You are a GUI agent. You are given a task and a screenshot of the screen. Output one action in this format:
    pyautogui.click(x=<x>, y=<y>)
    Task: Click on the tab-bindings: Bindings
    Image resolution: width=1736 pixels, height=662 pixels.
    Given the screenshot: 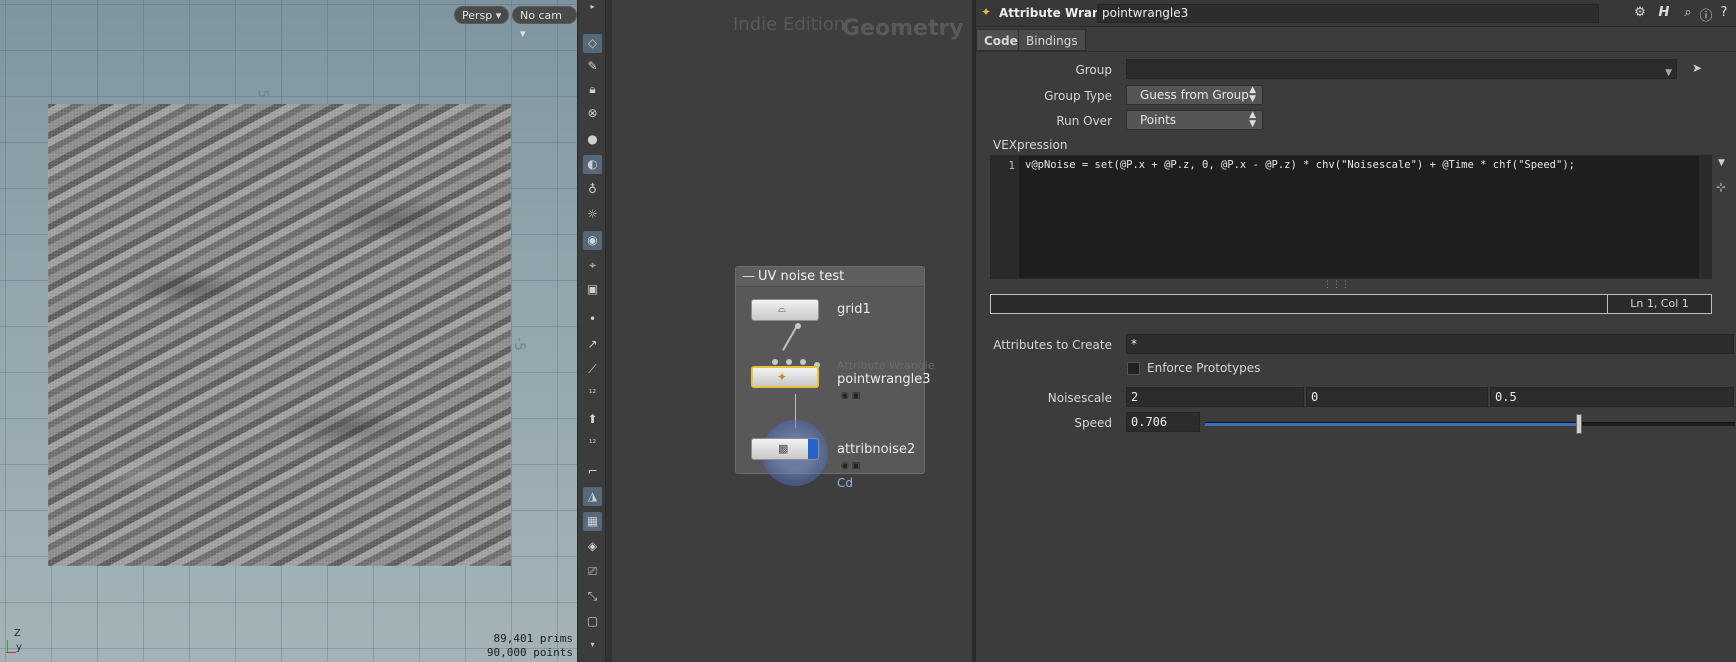 What is the action you would take?
    pyautogui.click(x=1052, y=40)
    